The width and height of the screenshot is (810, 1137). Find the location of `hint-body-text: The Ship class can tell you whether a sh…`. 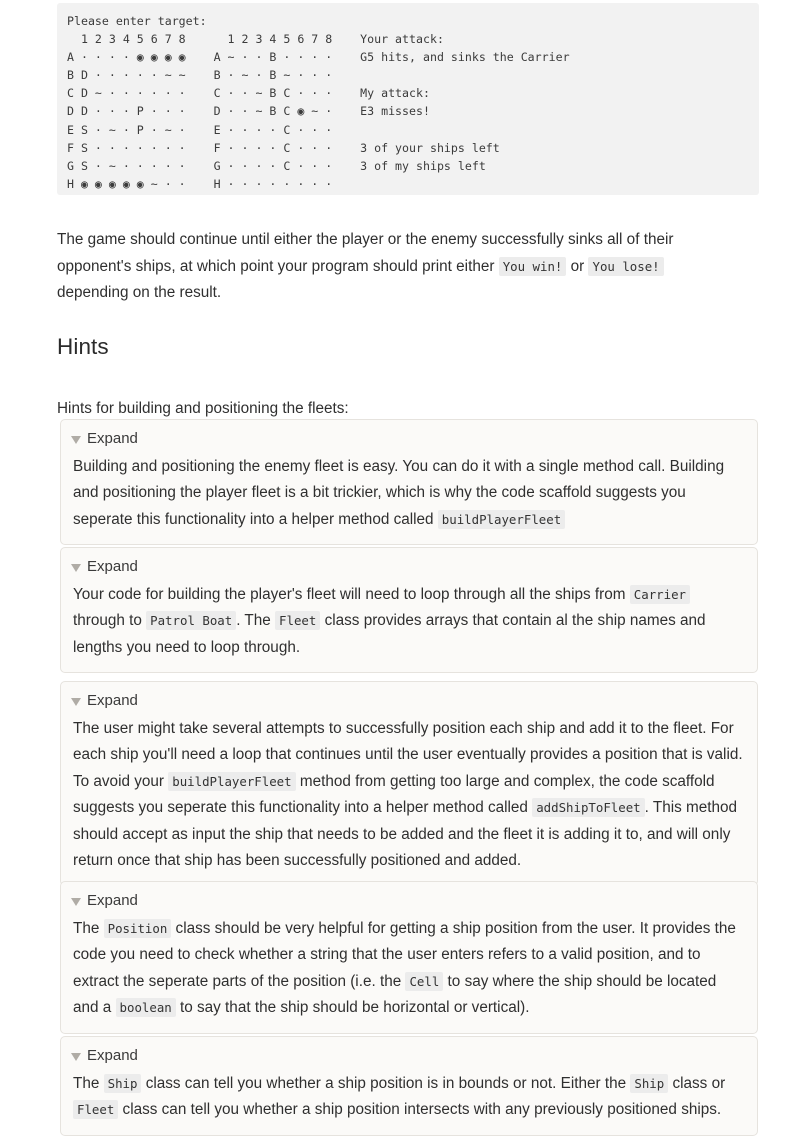

hint-body-text: The Ship class can tell you whether a sh… is located at coordinates (399, 1097).